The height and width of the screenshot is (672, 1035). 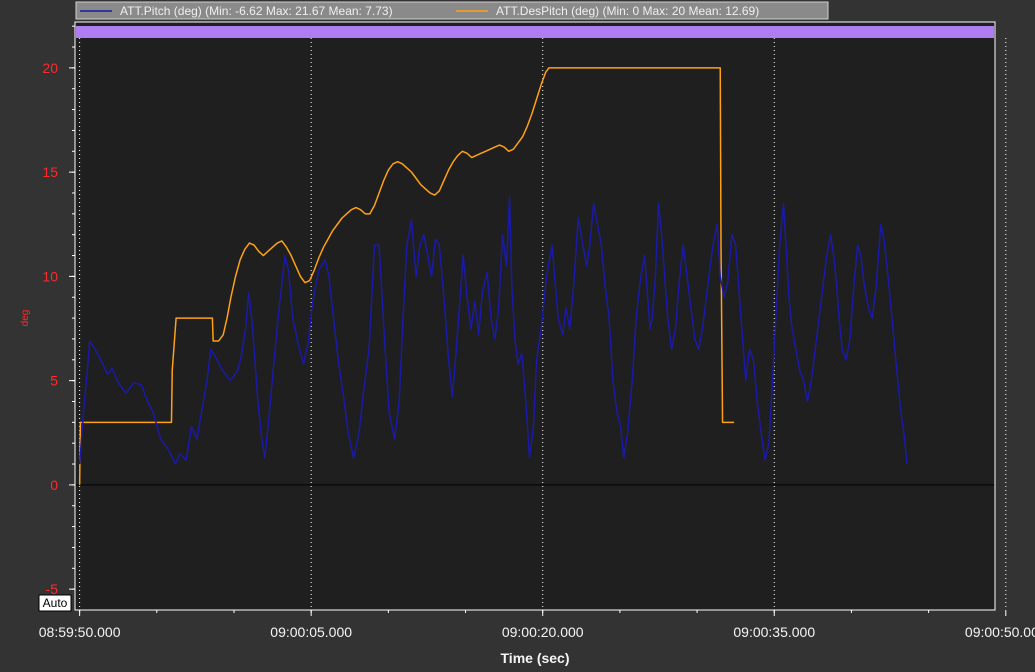 I want to click on x-tick-label: 09:00:05.000, so click(x=311, y=632).